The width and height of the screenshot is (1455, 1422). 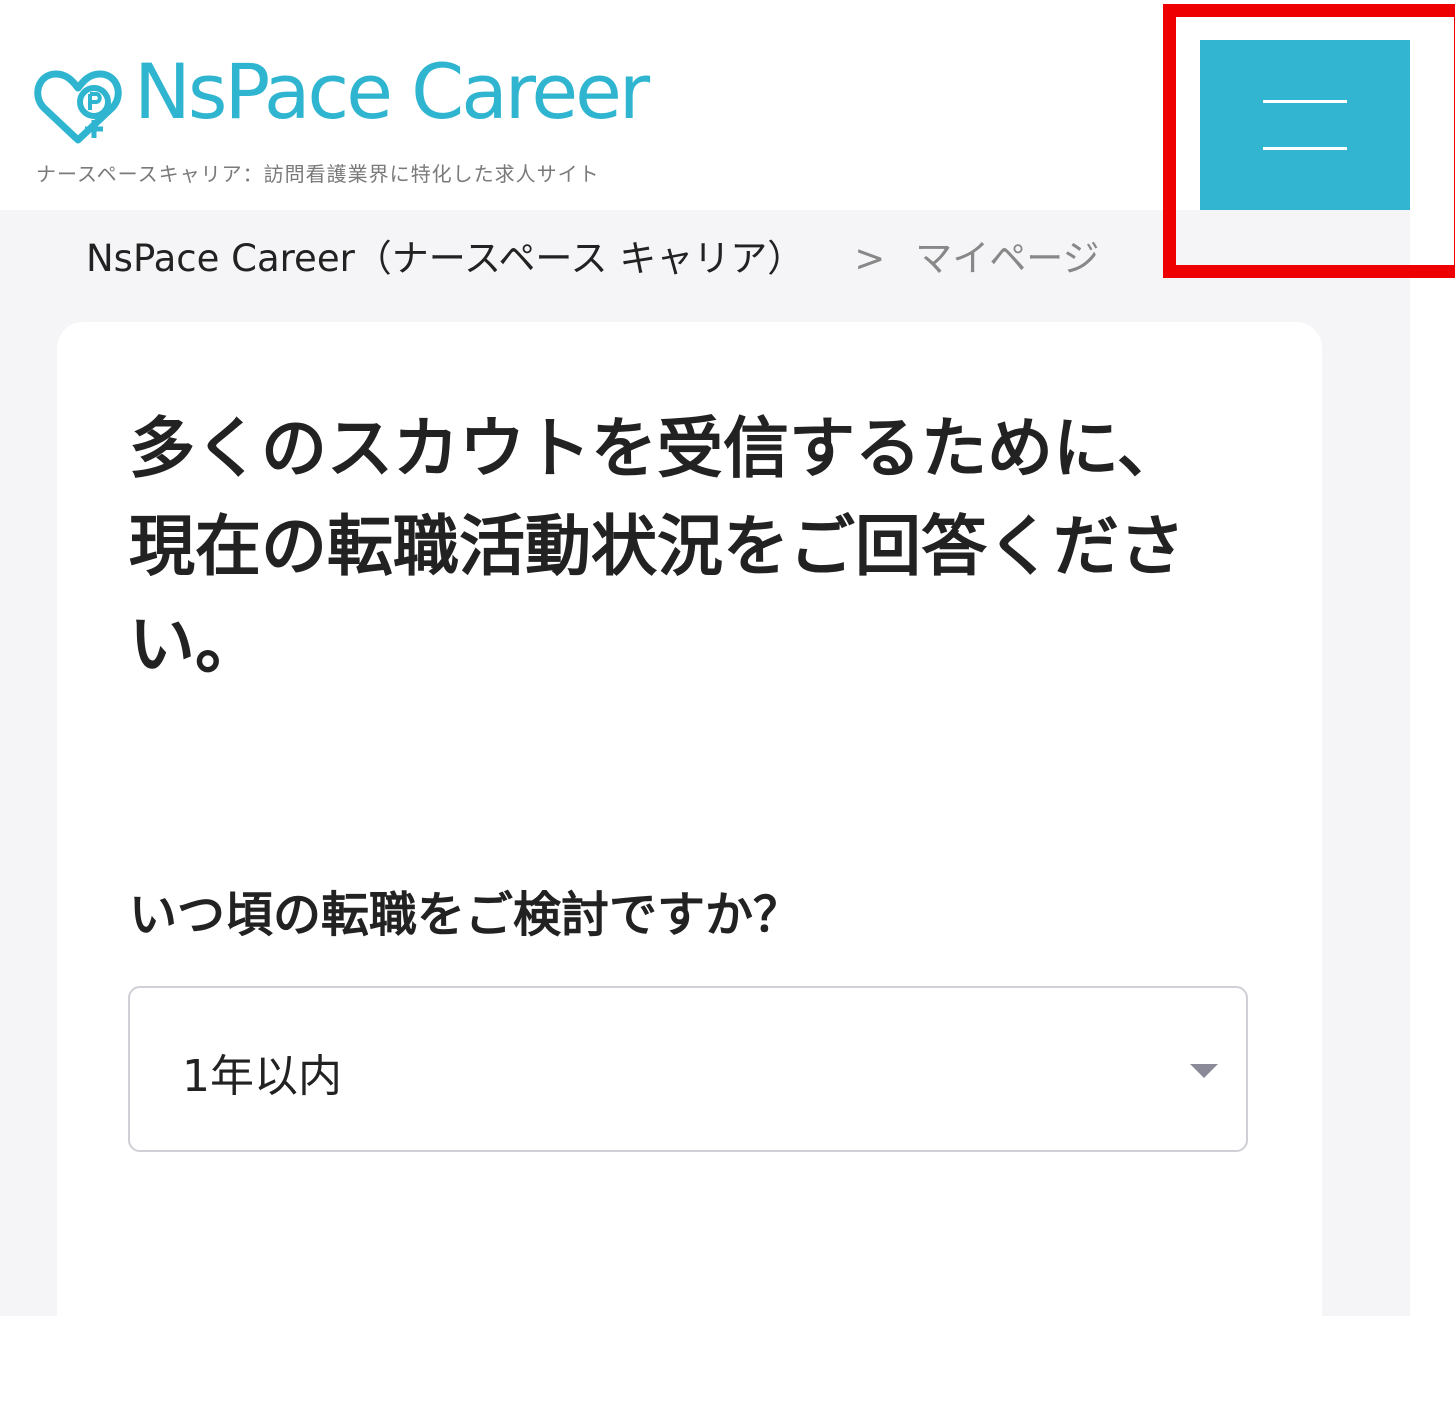 What do you see at coordinates (1305, 148) in the screenshot?
I see `hamburger-menu-icon-line` at bounding box center [1305, 148].